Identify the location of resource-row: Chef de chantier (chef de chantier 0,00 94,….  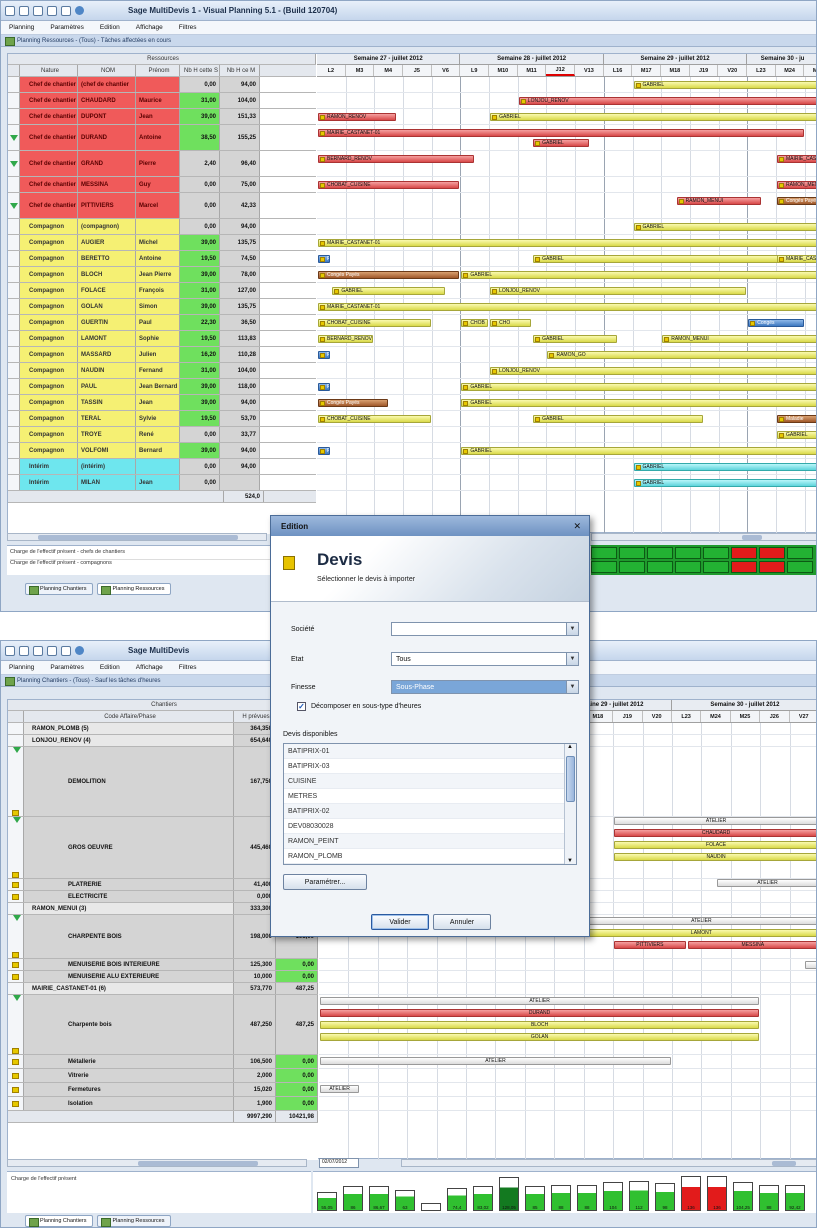
(162, 85).